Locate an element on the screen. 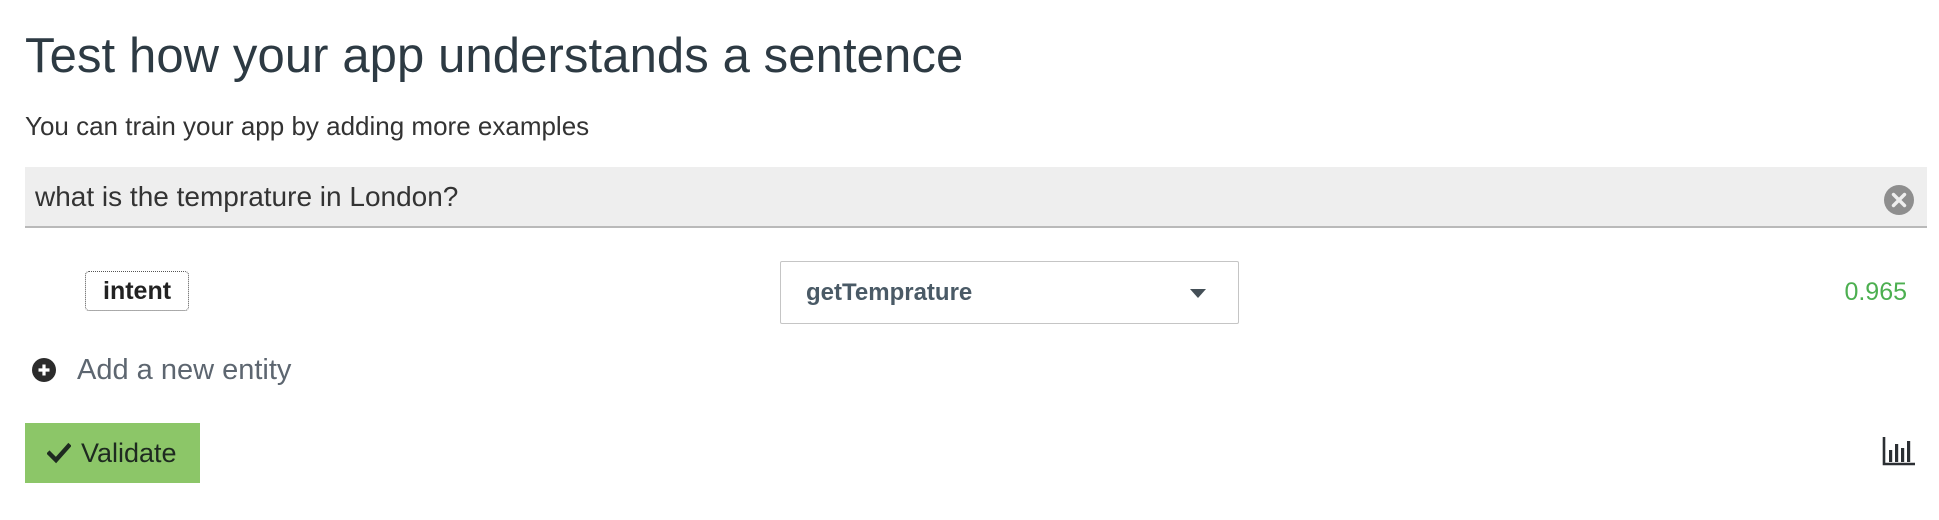 This screenshot has width=1939, height=520. page-title: Test how your app understands a sentence is located at coordinates (494, 56).